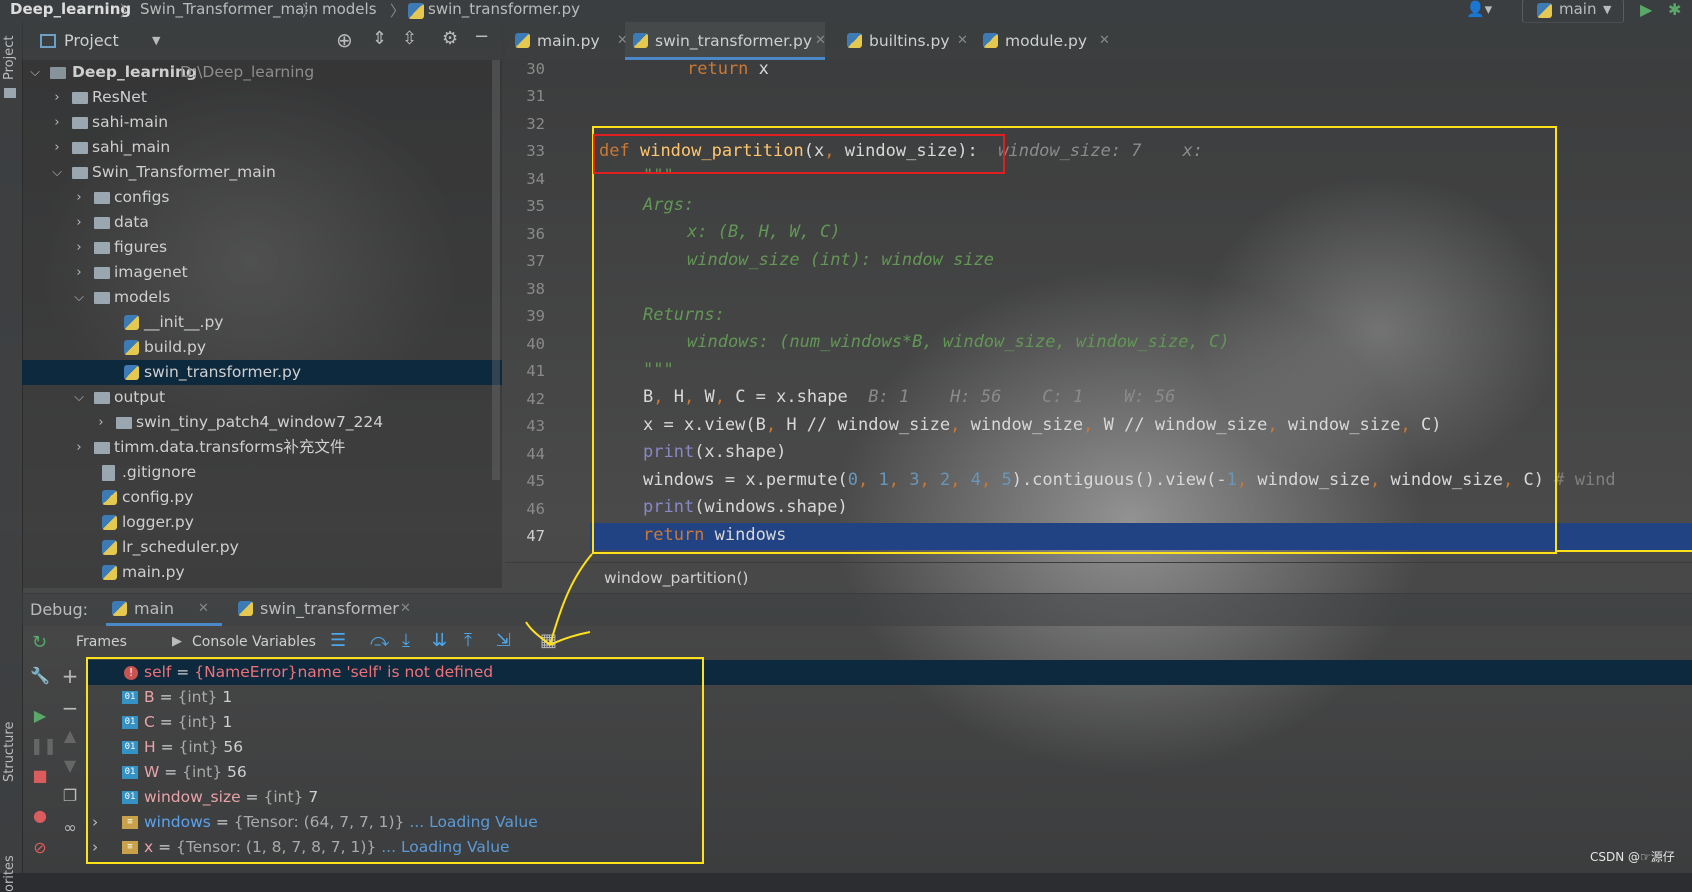  What do you see at coordinates (262, 322) in the screenshot?
I see `tree-item: __init__.py` at bounding box center [262, 322].